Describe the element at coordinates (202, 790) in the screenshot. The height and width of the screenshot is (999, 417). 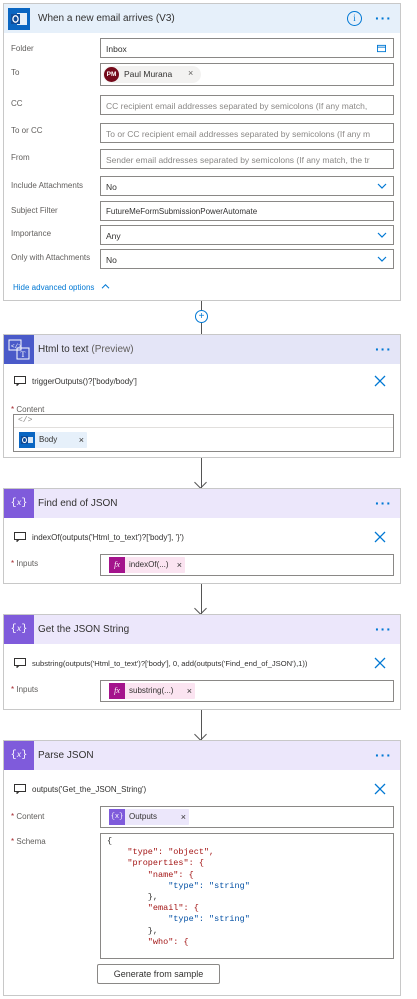
I see `expression-row: outputs('Get_the_JSON_String')` at that location.